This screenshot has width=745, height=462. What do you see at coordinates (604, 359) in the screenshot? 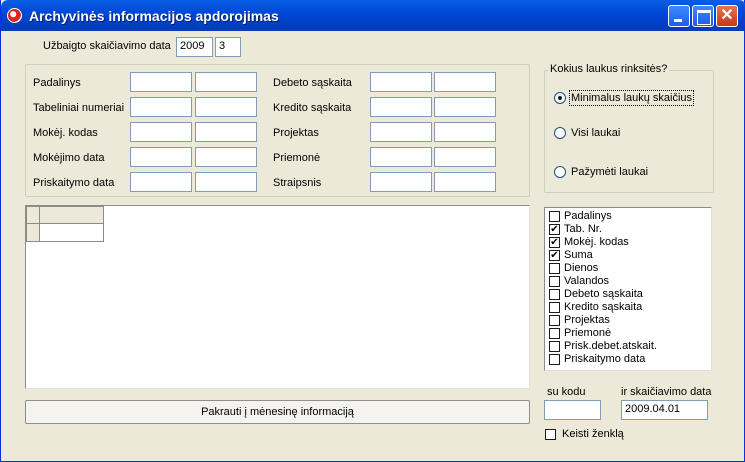
I see `field-checkbox-label: Priskaitymo data` at bounding box center [604, 359].